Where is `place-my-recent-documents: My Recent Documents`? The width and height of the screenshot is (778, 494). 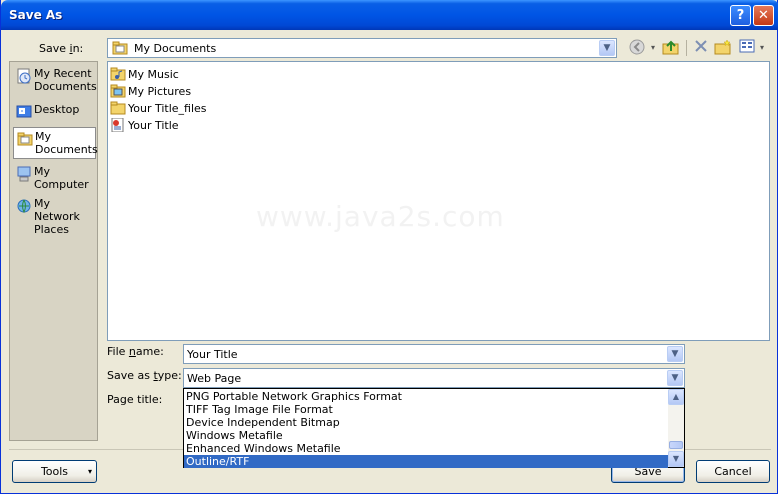
place-my-recent-documents: My Recent Documents is located at coordinates (55, 81).